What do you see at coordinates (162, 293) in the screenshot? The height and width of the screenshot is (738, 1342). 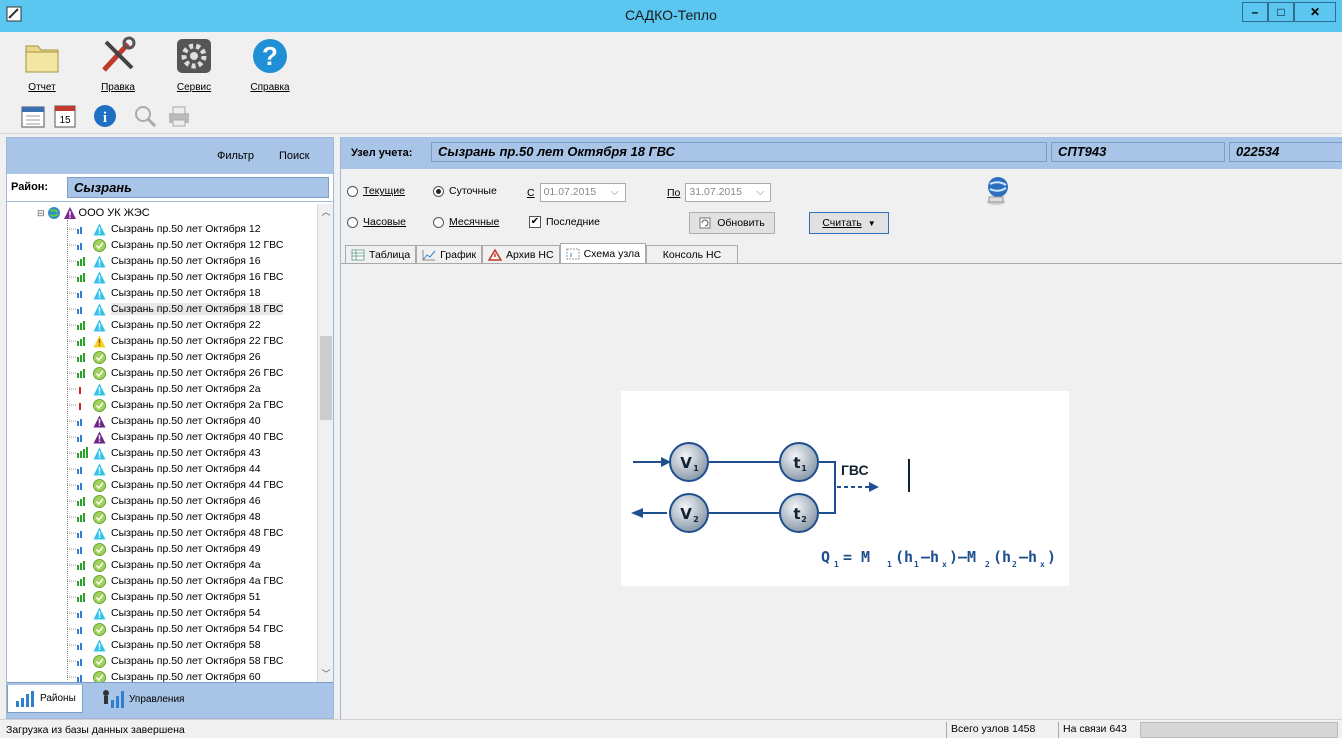 I see `tree-item: Сызрань пр.50 лет Октября 18` at bounding box center [162, 293].